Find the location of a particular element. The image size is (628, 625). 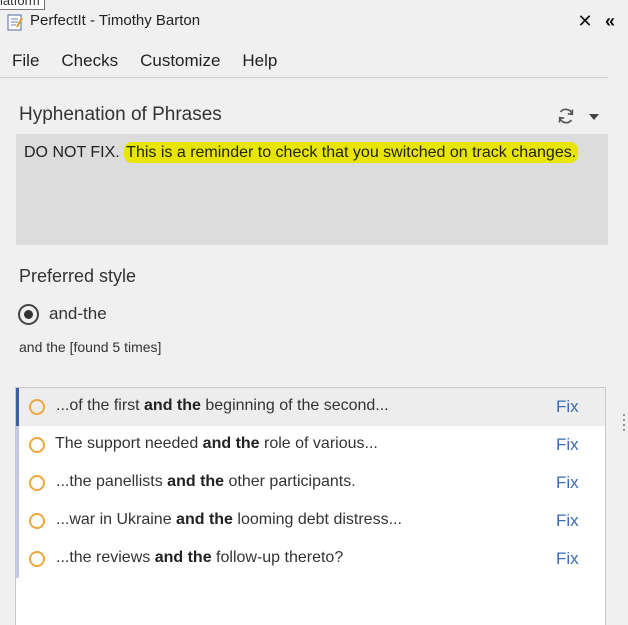

menu-bar: File Checks Customize Help is located at coordinates (304, 62).